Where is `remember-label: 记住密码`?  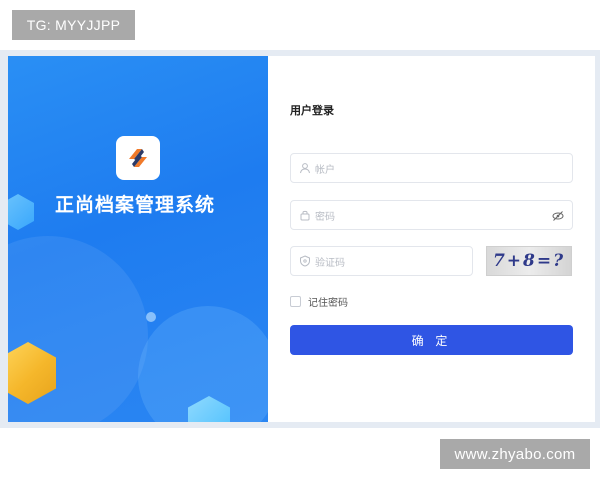 remember-label: 记住密码 is located at coordinates (328, 303).